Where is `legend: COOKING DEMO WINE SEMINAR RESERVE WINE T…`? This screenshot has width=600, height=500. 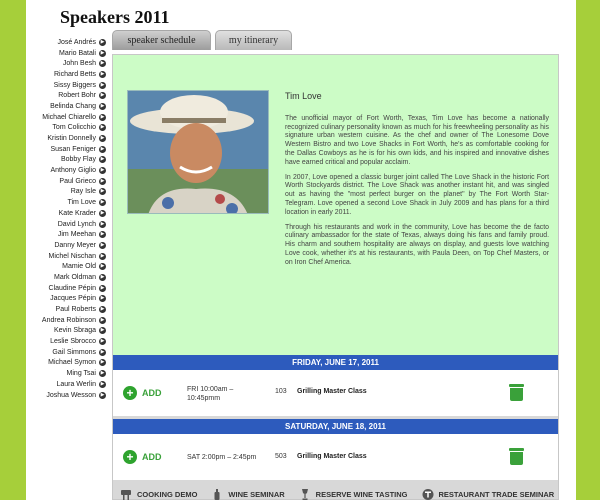 legend: COOKING DEMO WINE SEMINAR RESERVE WINE T… is located at coordinates (344, 494).